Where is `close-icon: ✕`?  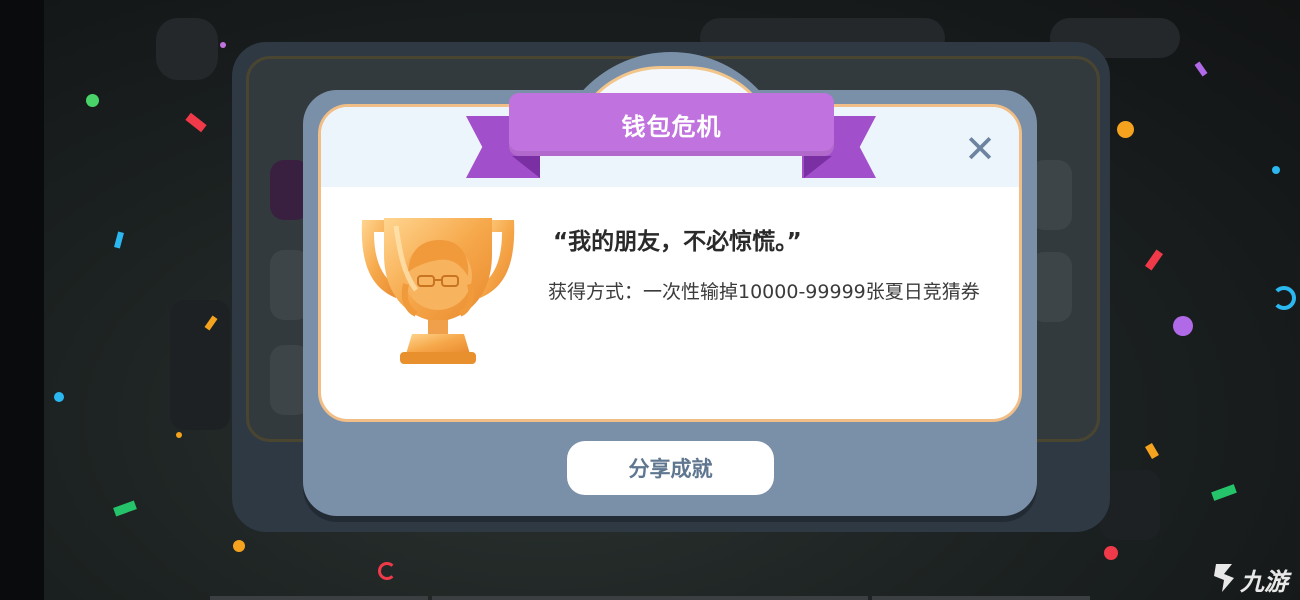
close-icon: ✕ is located at coordinates (980, 149).